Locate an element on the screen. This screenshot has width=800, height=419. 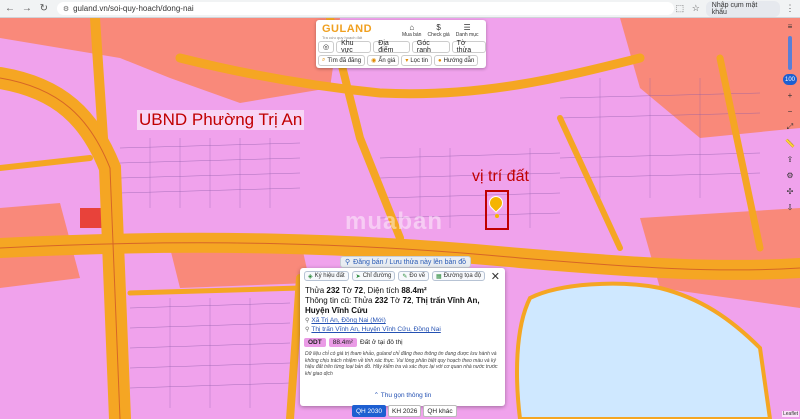
legend-icon: ◈ is located at coordinates (310, 276).